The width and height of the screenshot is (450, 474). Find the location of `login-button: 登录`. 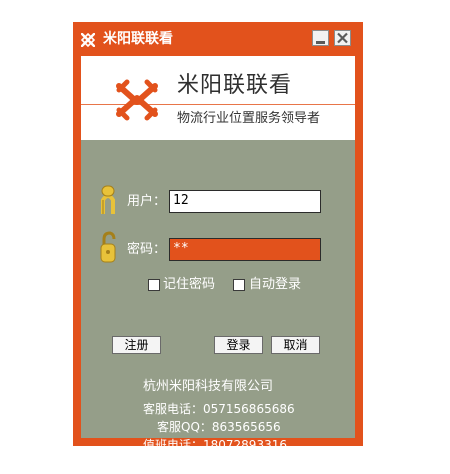

login-button: 登录 is located at coordinates (238, 345).